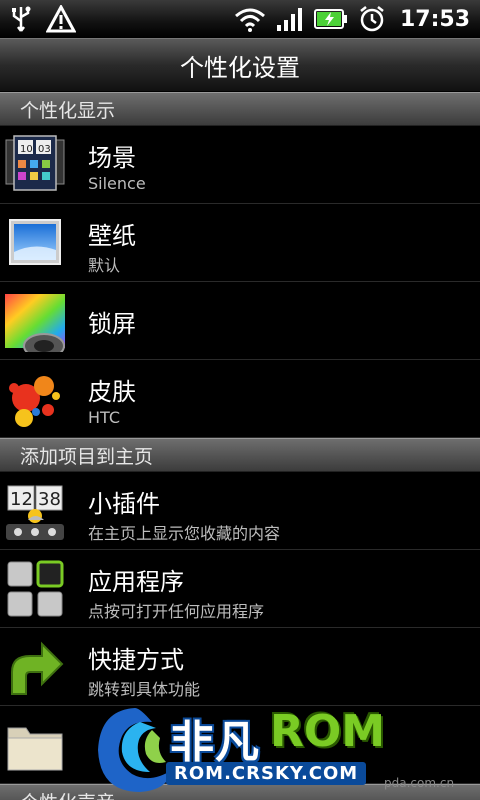 Image resolution: width=480 pixels, height=800 pixels. I want to click on svg-text: 10, so click(26, 149).